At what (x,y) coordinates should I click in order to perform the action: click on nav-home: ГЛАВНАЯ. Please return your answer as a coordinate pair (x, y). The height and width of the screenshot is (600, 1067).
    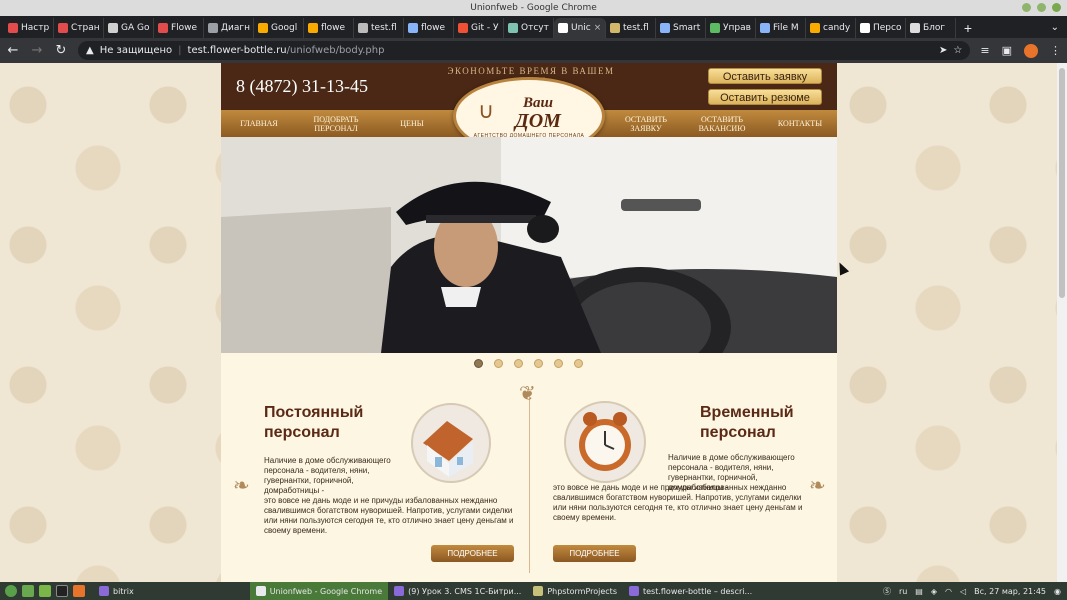
    Looking at the image, I should click on (259, 123).